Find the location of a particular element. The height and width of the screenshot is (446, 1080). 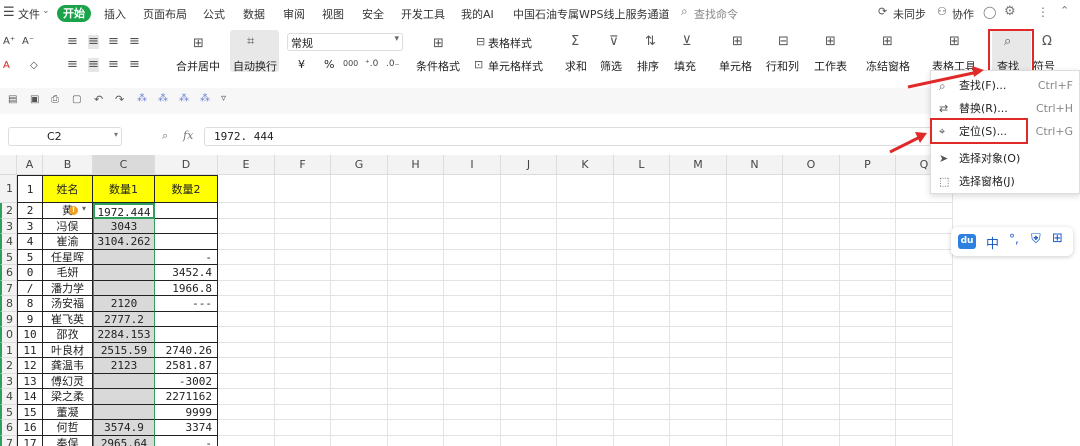

align-middle-icon: ≡ is located at coordinates (93, 42).